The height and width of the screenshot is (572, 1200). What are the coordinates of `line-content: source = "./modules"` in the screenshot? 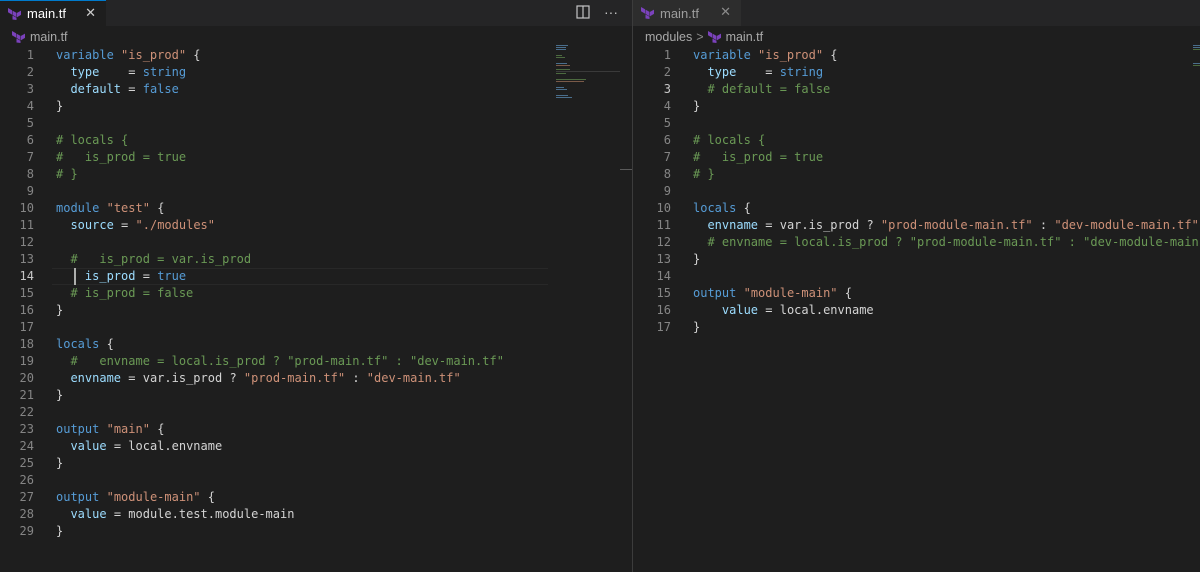 It's located at (142, 225).